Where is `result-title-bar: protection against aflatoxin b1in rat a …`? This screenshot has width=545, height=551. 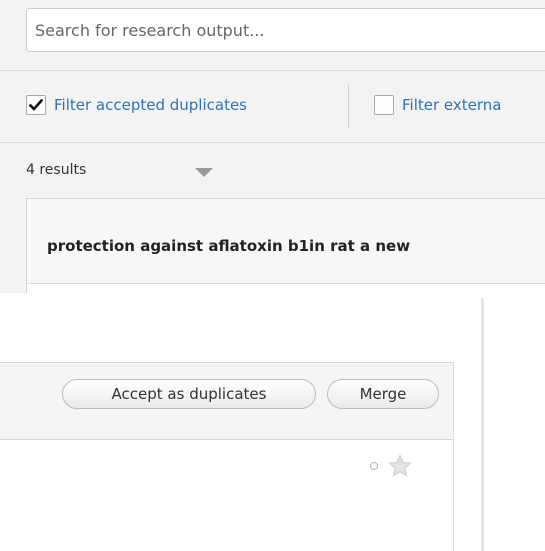
result-title-bar: protection against aflatoxin b1in rat a … is located at coordinates (286, 241).